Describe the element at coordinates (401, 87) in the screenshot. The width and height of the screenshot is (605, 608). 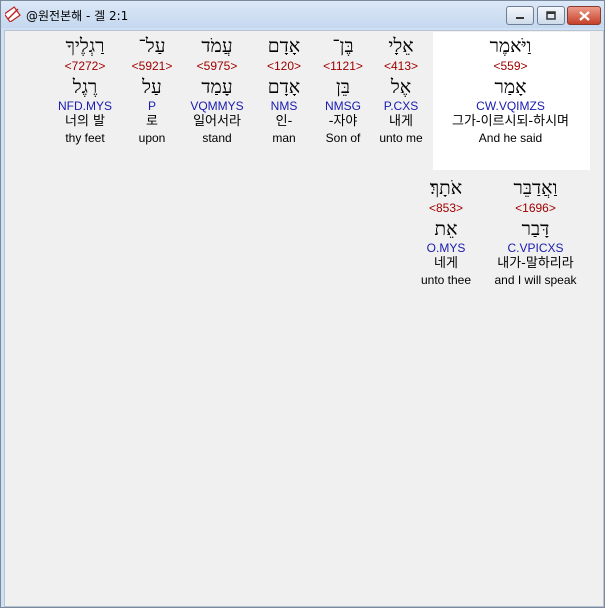
I see `hebrew-root: אֶל` at that location.